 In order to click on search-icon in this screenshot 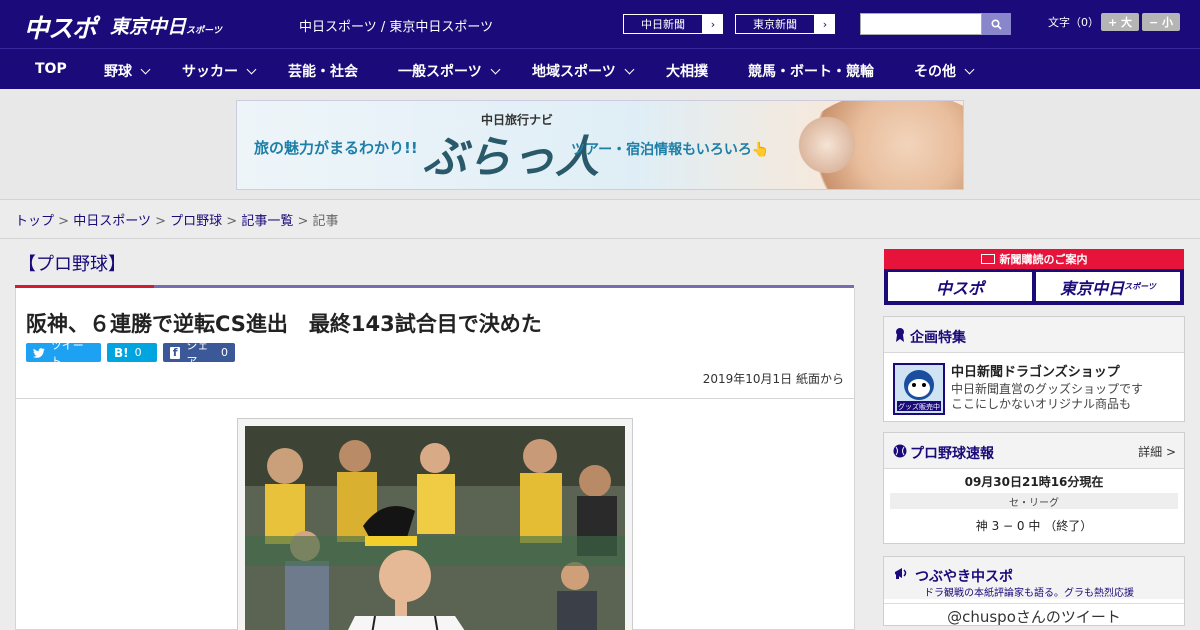, I will do `click(996, 24)`.